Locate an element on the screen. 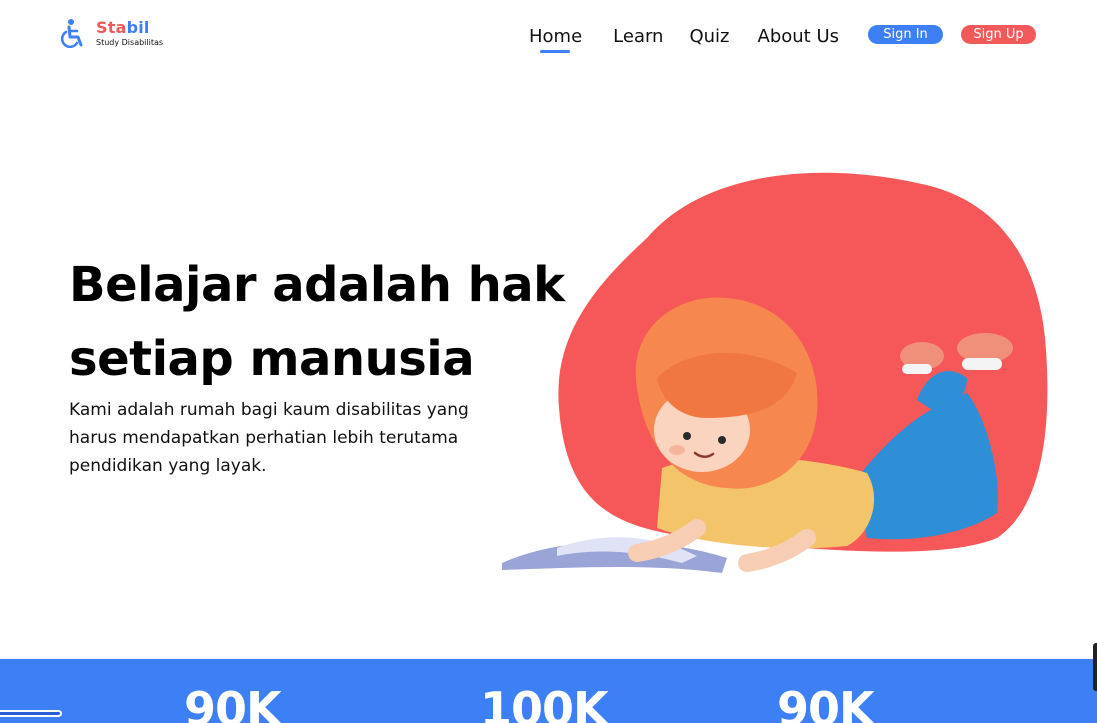 Image resolution: width=1097 pixels, height=723 pixels. stats-section: 90K 100K 90K is located at coordinates (548, 691).